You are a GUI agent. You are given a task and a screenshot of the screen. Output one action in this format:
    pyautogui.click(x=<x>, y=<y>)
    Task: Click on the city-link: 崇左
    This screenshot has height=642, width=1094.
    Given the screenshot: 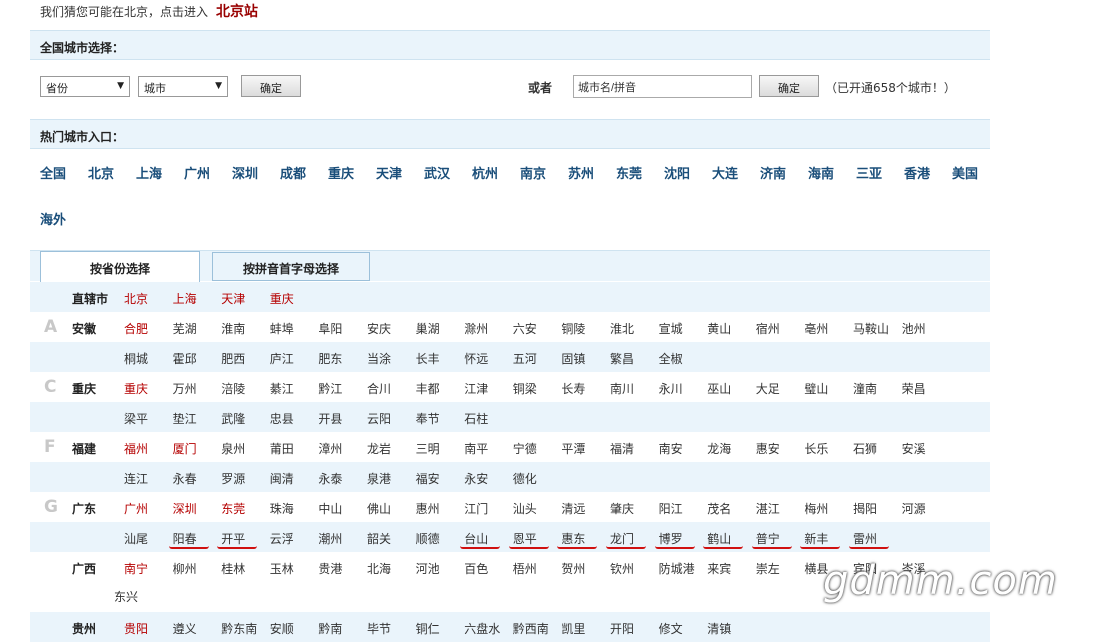 What is the action you would take?
    pyautogui.click(x=768, y=568)
    